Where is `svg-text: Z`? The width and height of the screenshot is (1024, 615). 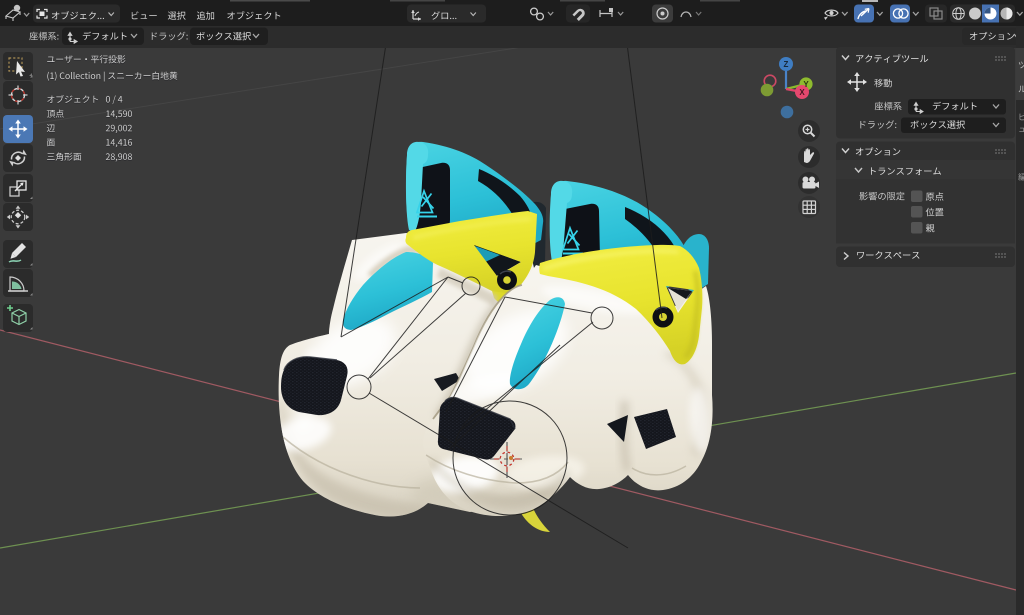
svg-text: Z is located at coordinates (786, 64).